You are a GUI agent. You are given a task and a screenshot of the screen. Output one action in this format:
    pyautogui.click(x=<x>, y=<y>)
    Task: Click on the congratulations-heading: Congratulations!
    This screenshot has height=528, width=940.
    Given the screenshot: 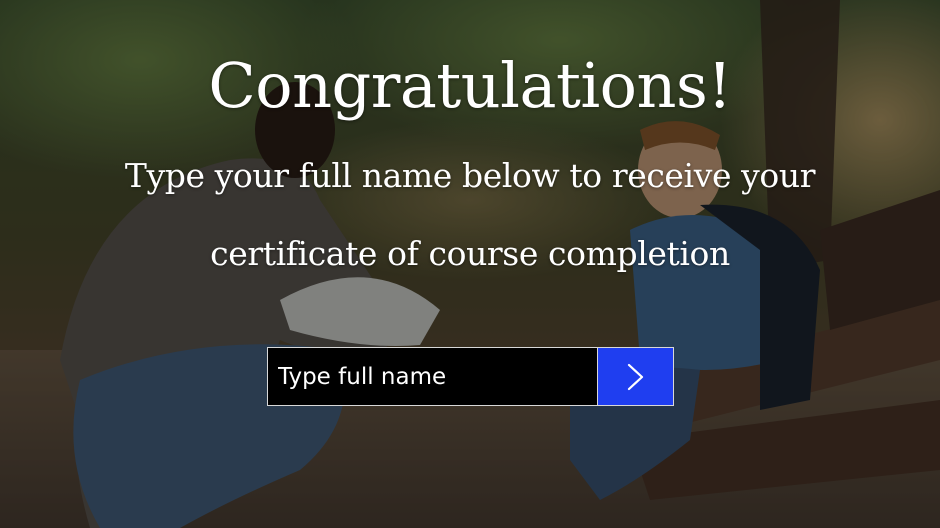 What is the action you would take?
    pyautogui.click(x=470, y=85)
    